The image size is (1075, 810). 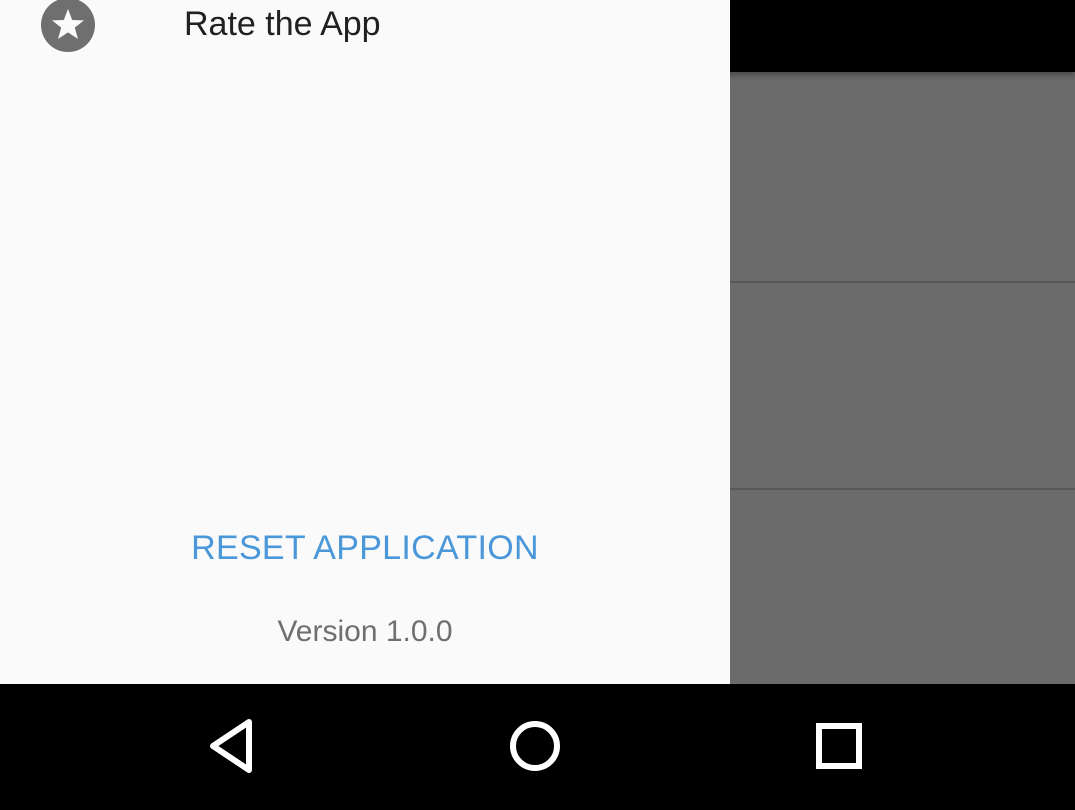 I want to click on recents-button, so click(x=839, y=746).